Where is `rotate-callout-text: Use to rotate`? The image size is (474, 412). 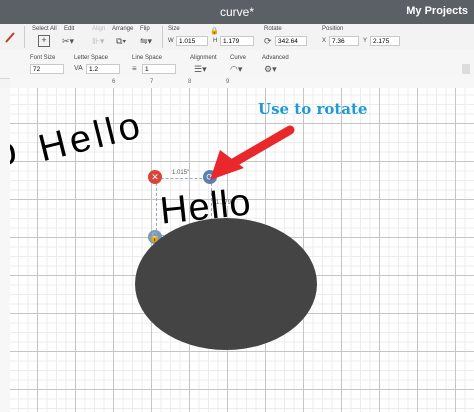
rotate-callout-text: Use to rotate is located at coordinates (313, 109).